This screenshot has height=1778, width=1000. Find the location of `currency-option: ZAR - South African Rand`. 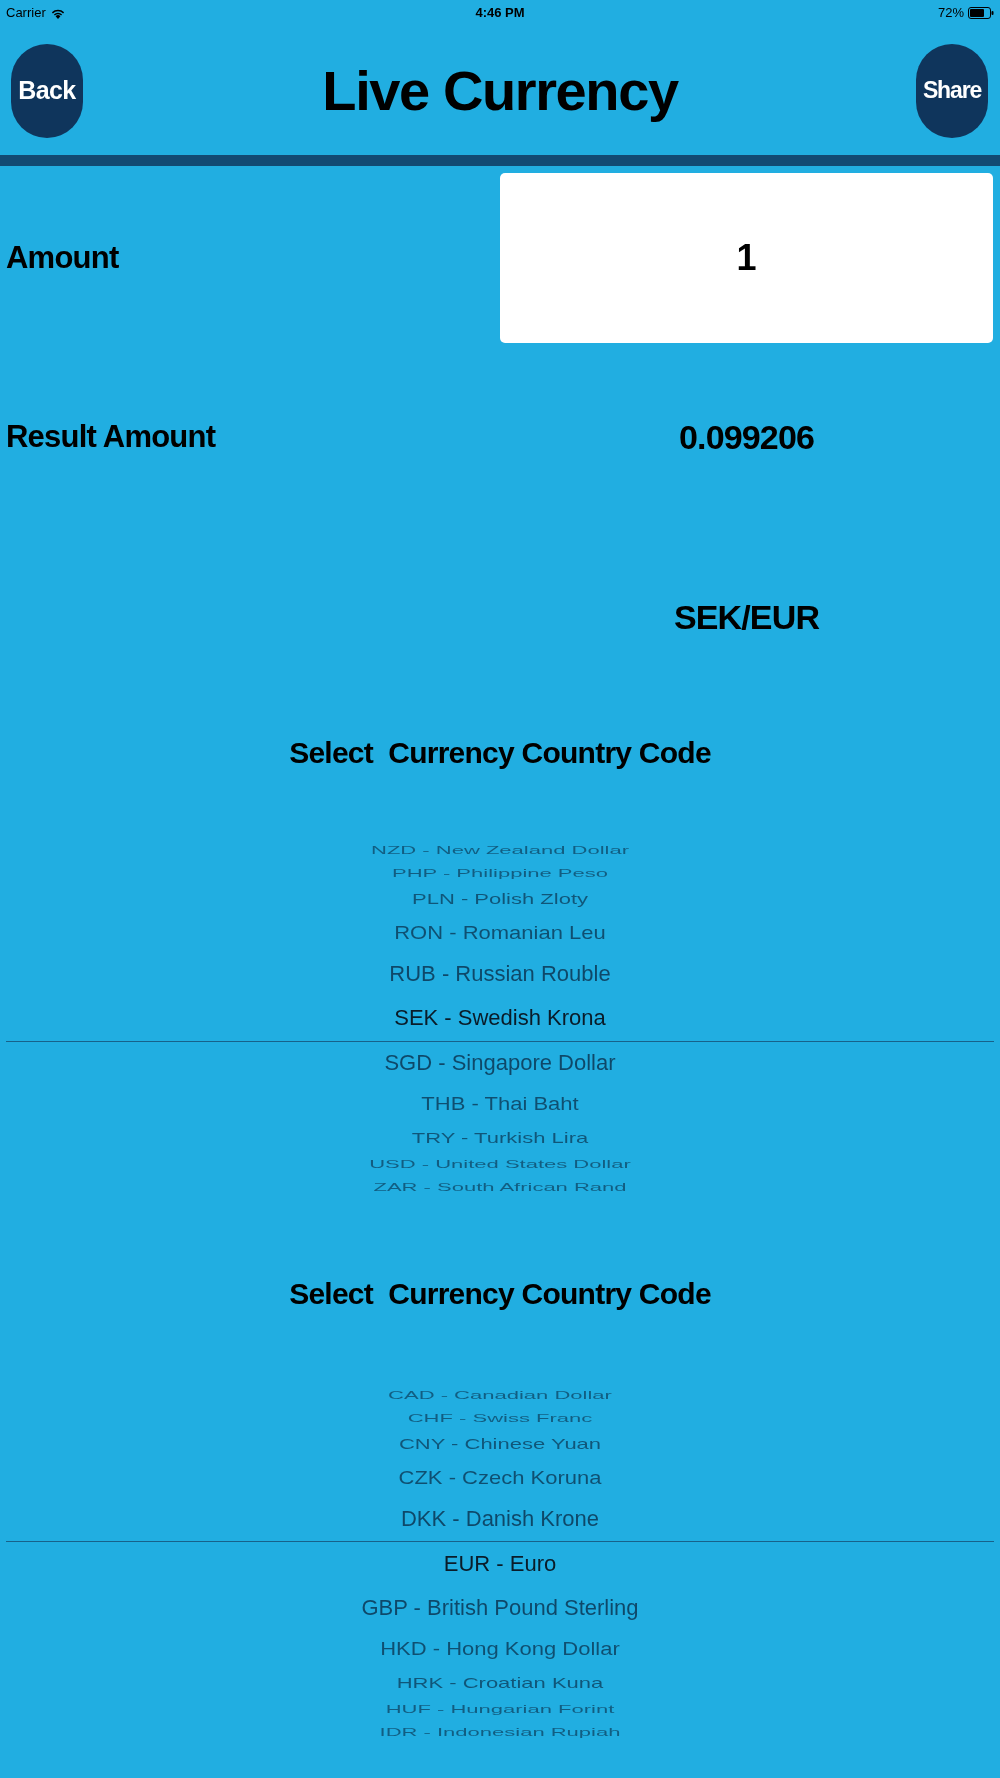

currency-option: ZAR - South African Rand is located at coordinates (500, 1187).